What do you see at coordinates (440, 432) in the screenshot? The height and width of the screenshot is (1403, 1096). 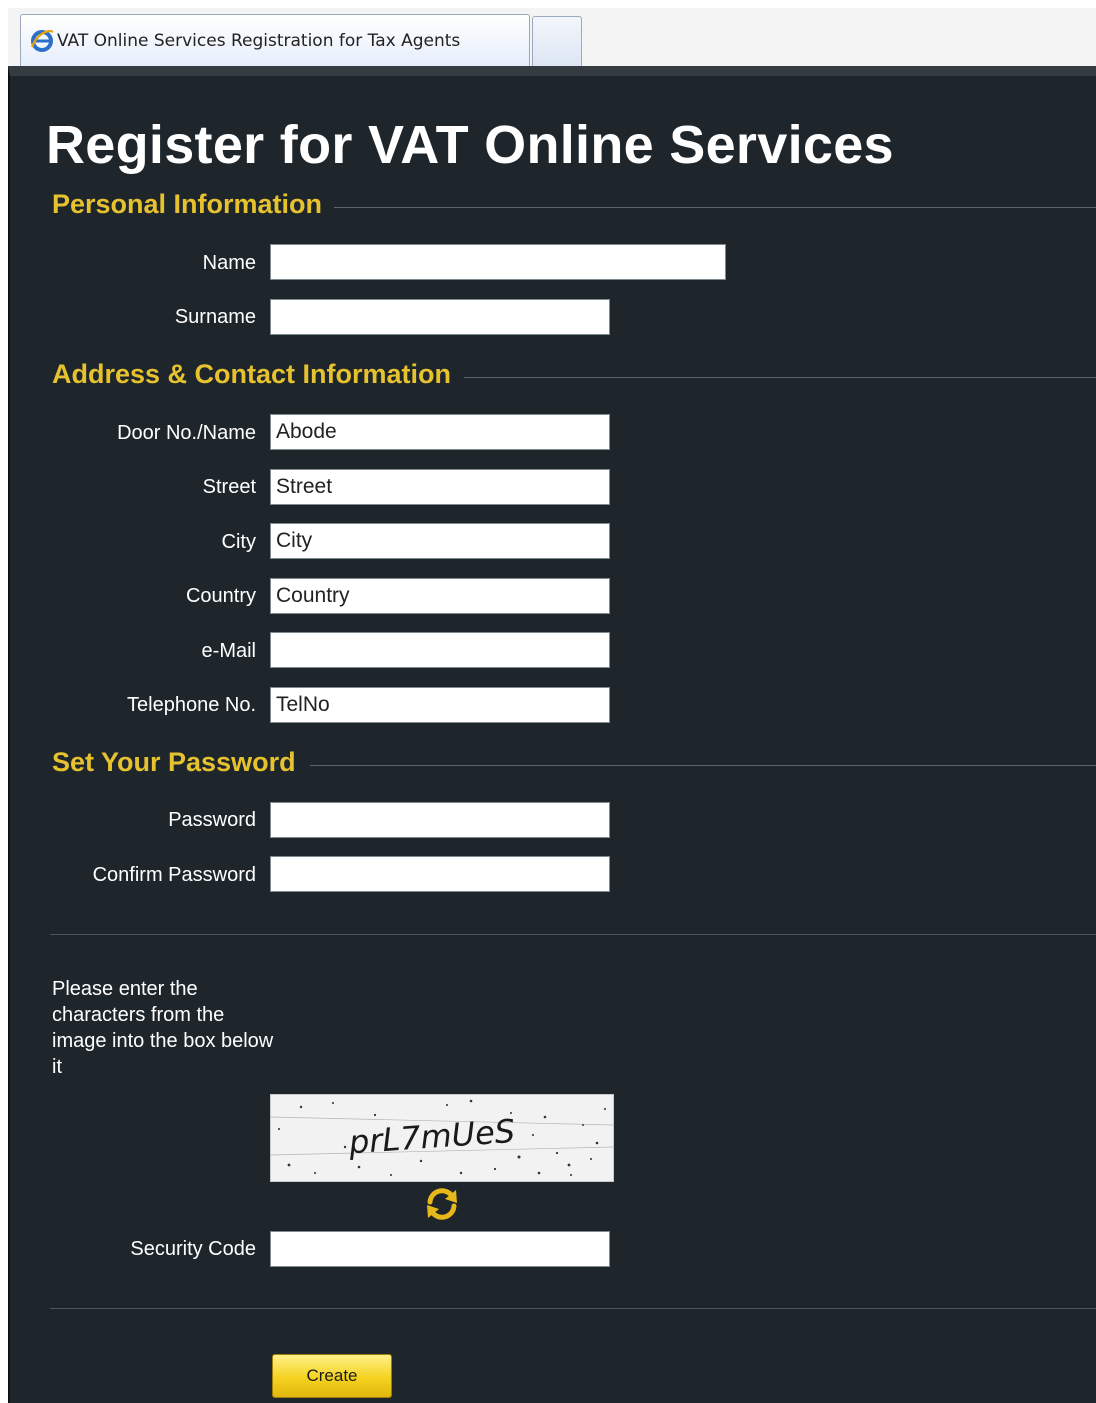 I see `door-input` at bounding box center [440, 432].